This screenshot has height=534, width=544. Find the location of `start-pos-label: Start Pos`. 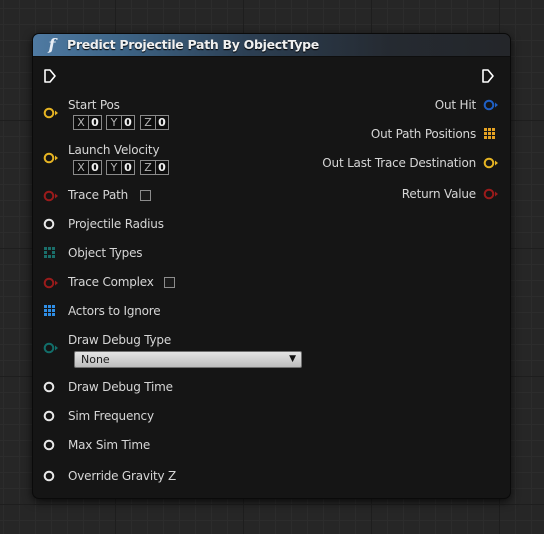

start-pos-label: Start Pos is located at coordinates (94, 105).